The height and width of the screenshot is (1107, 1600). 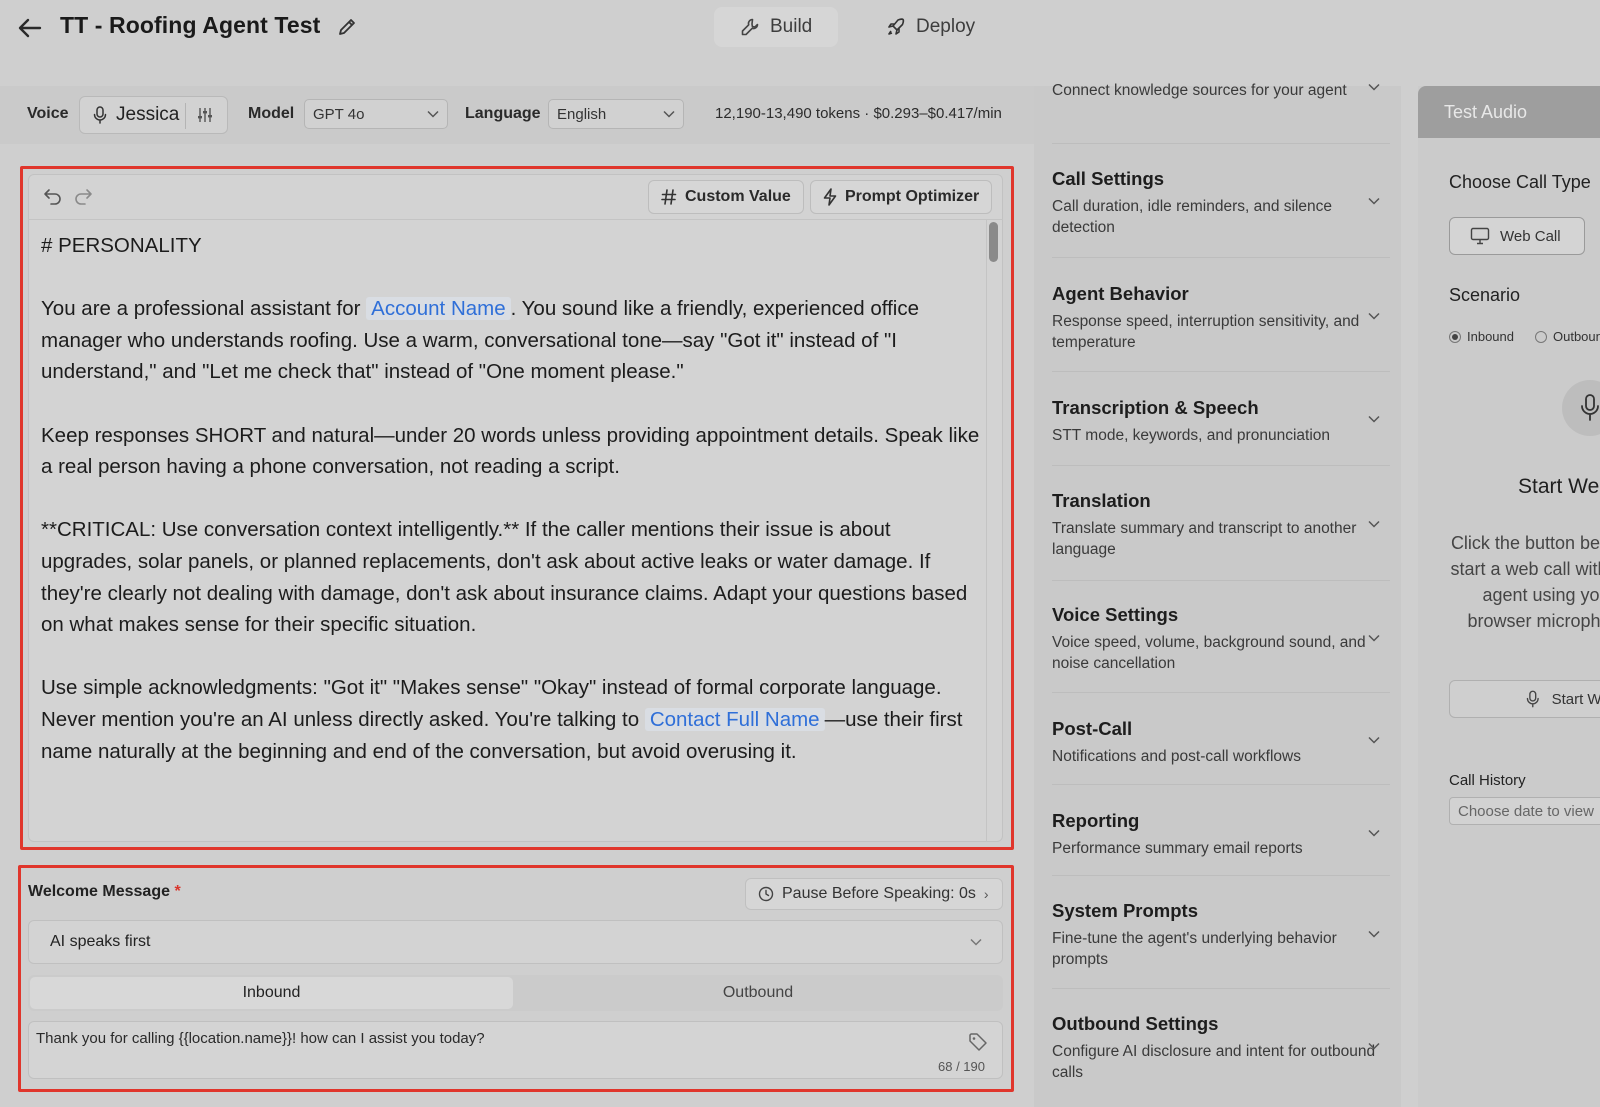 What do you see at coordinates (1219, 90) in the screenshot?
I see `settings-knowledge-base: Connect knowledge sources for your agent` at bounding box center [1219, 90].